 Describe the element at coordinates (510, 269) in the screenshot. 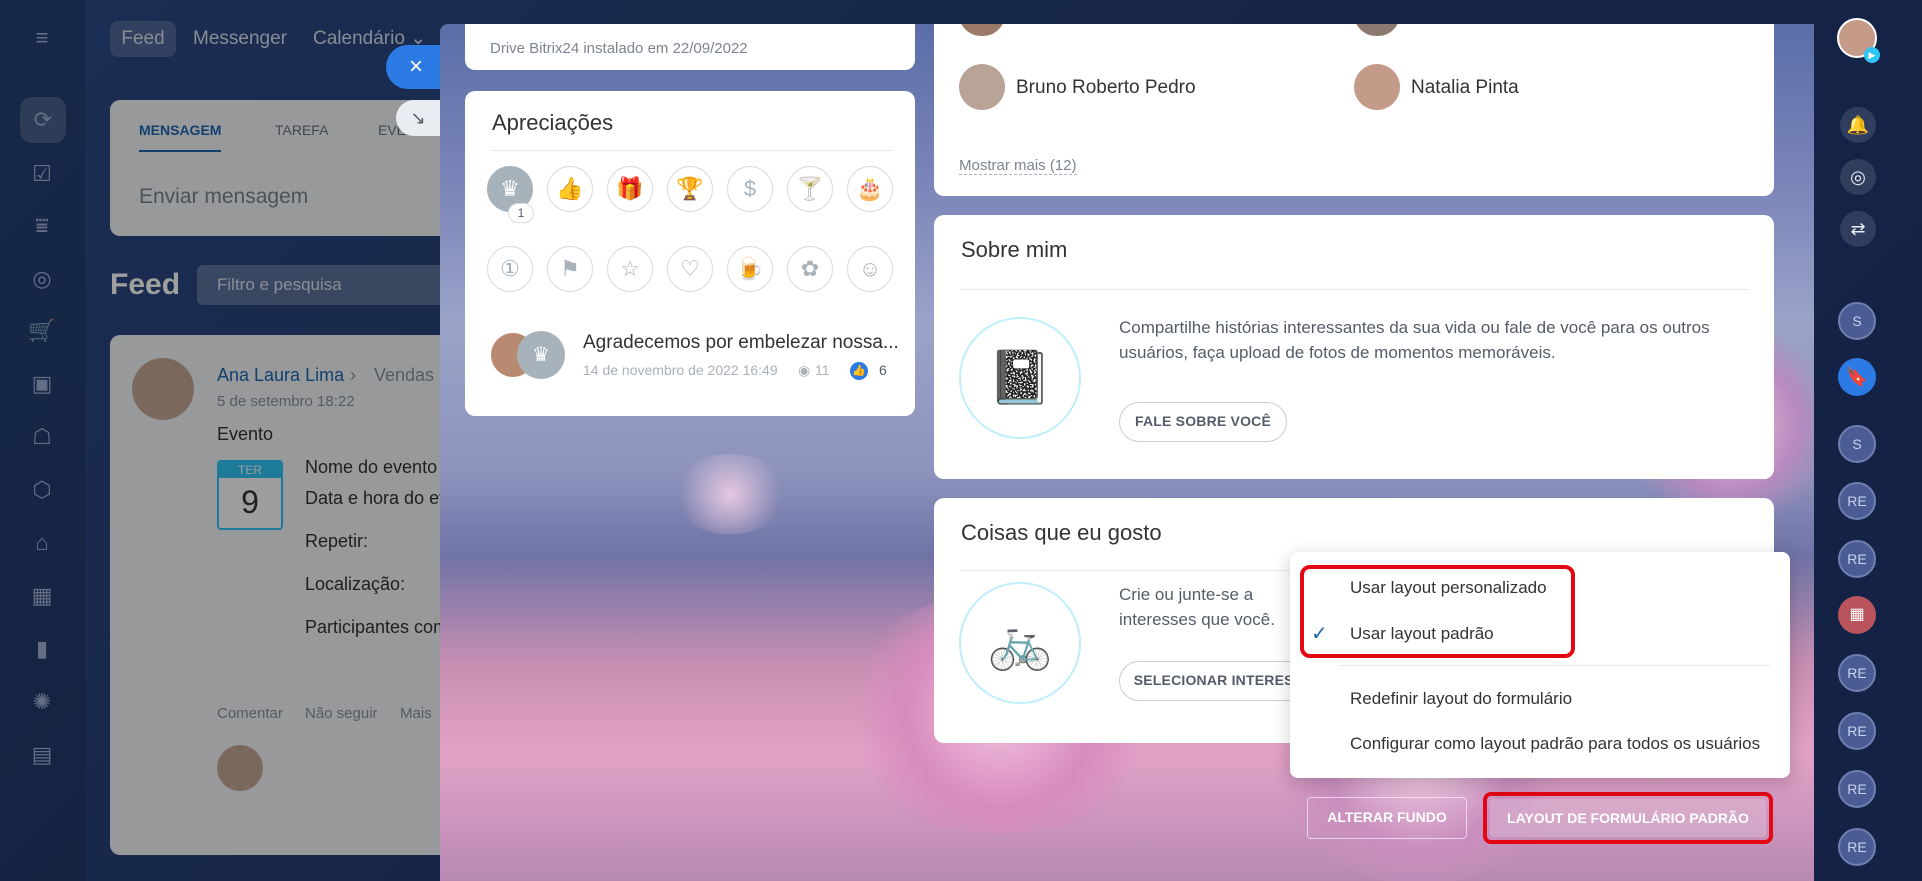

I see `number-one-icon: ①` at that location.